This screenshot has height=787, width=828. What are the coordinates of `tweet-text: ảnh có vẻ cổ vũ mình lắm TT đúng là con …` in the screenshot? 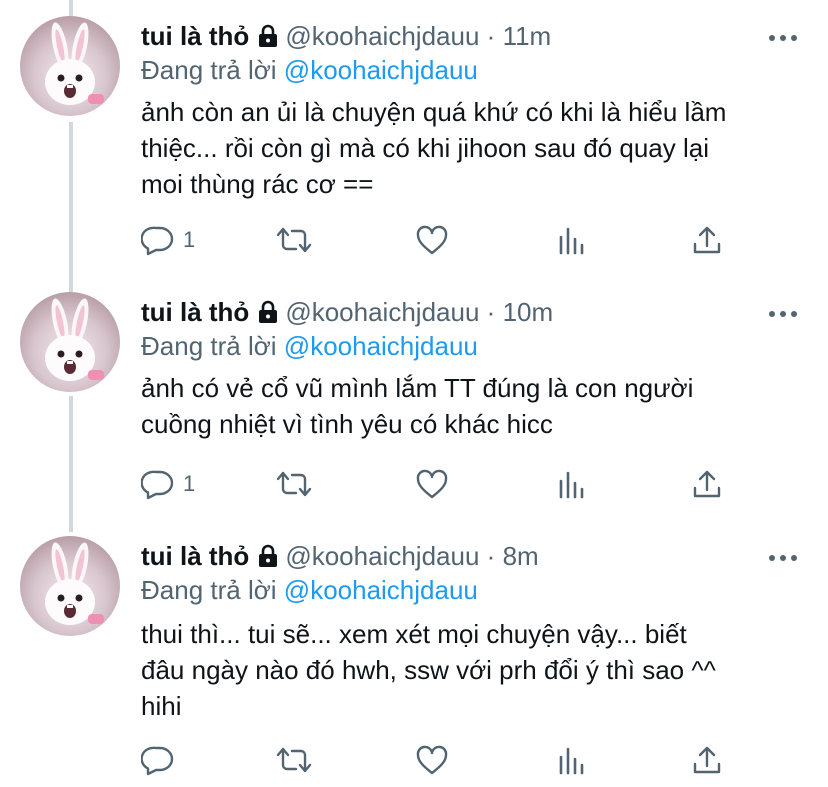 It's located at (473, 406).